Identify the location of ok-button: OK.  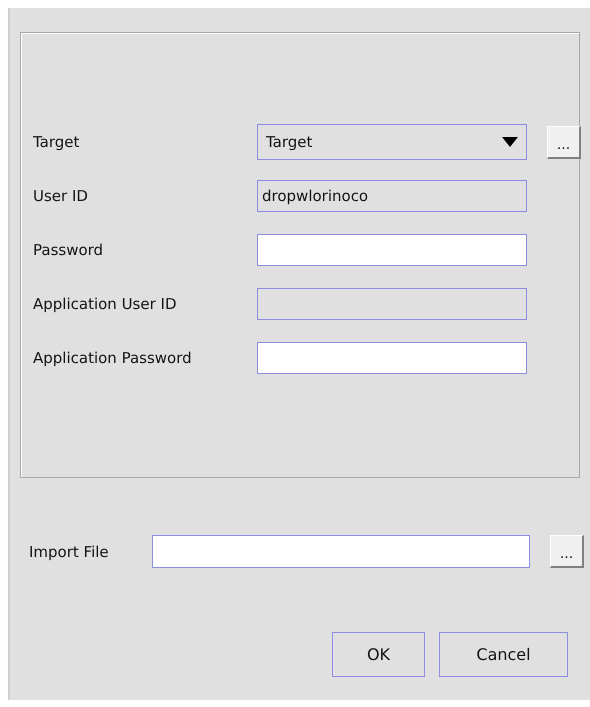
(378, 654).